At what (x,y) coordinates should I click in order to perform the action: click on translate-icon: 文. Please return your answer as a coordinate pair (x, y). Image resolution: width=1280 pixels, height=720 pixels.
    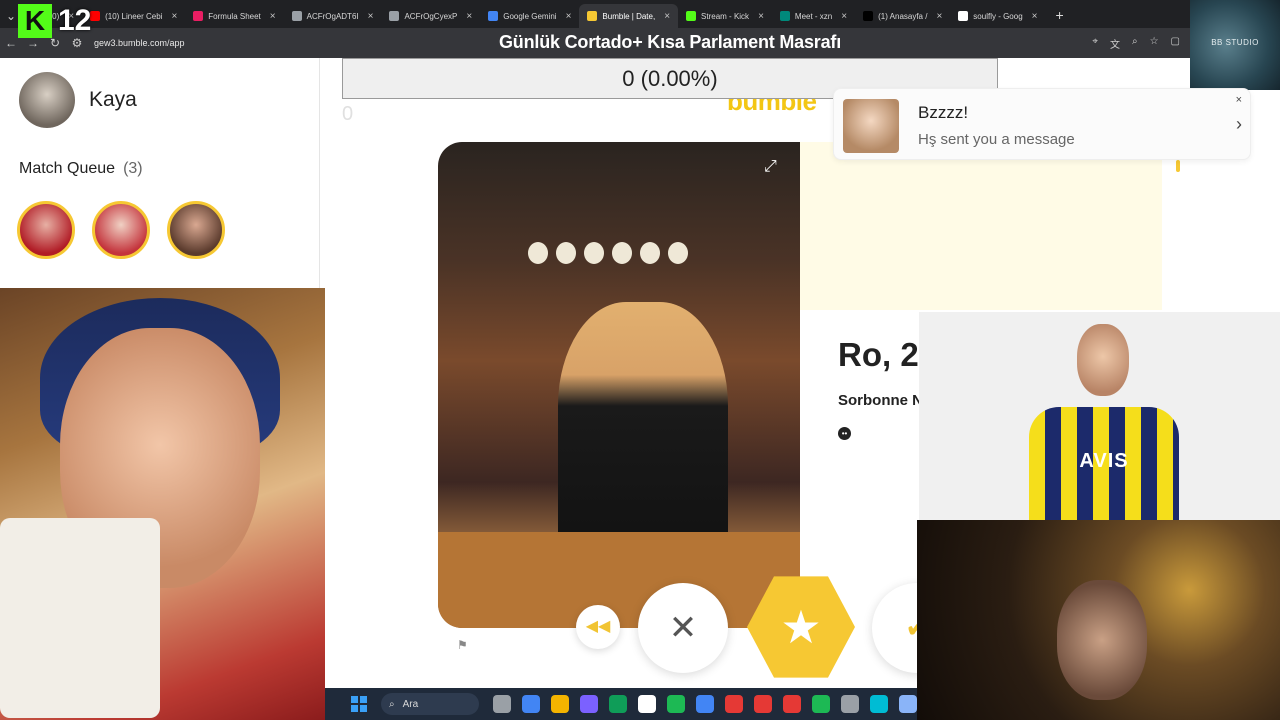
    Looking at the image, I should click on (1115, 43).